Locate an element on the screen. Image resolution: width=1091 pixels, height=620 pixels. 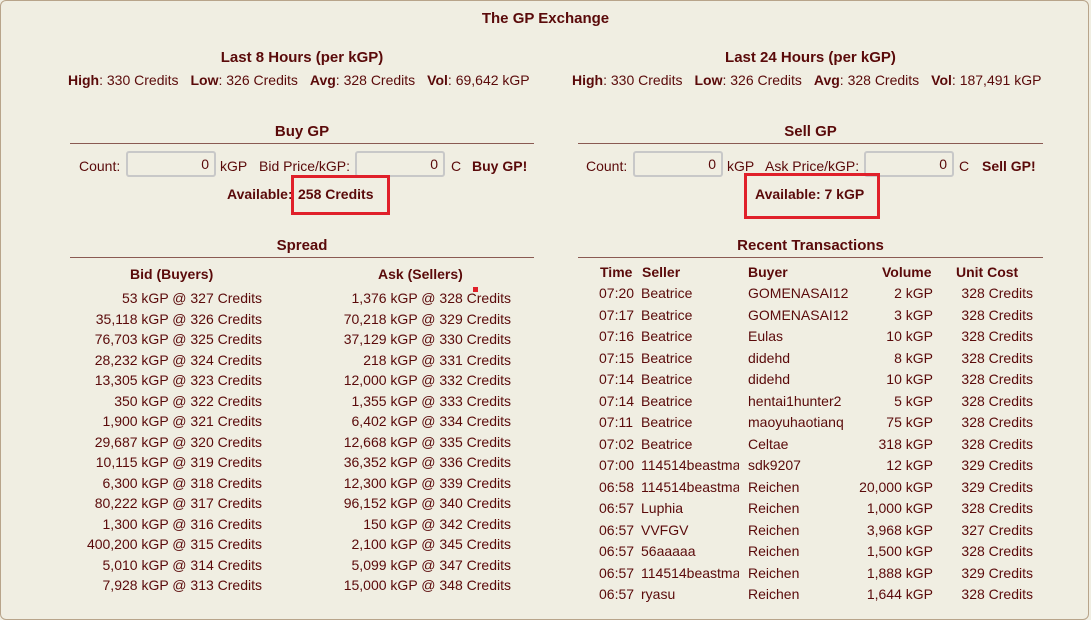
last8-high-value: : 330 Credits is located at coordinates (139, 80).